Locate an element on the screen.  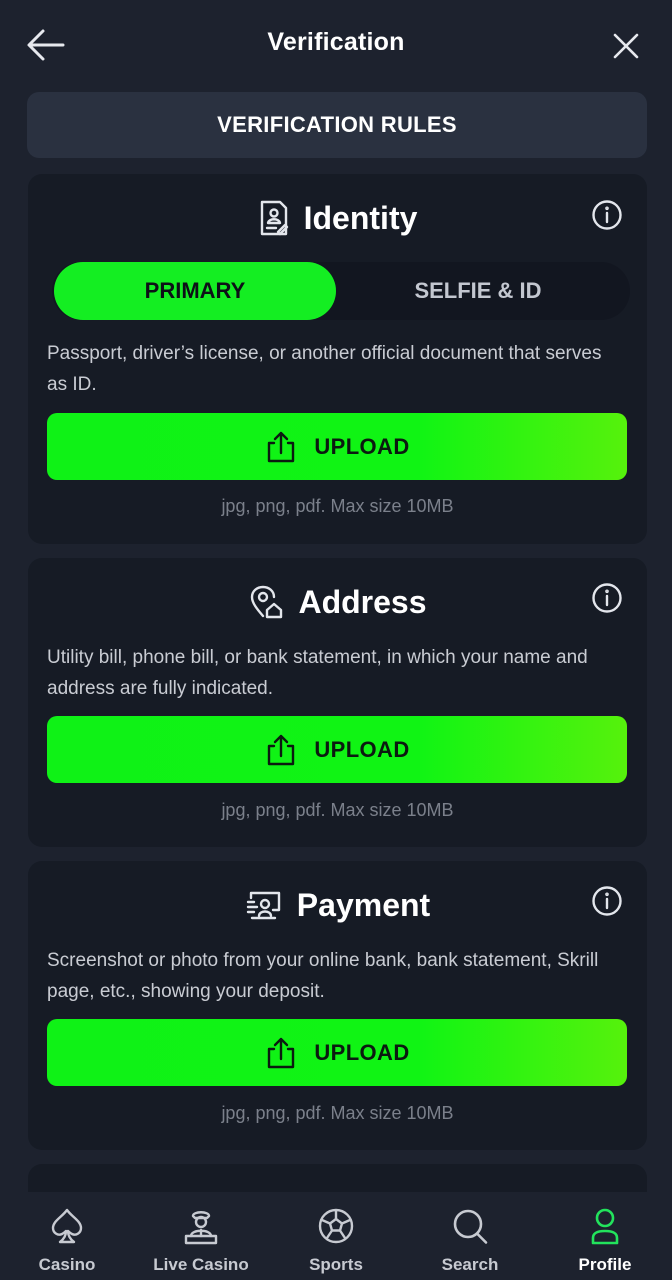
nav-search: Search is located at coordinates (470, 1236).